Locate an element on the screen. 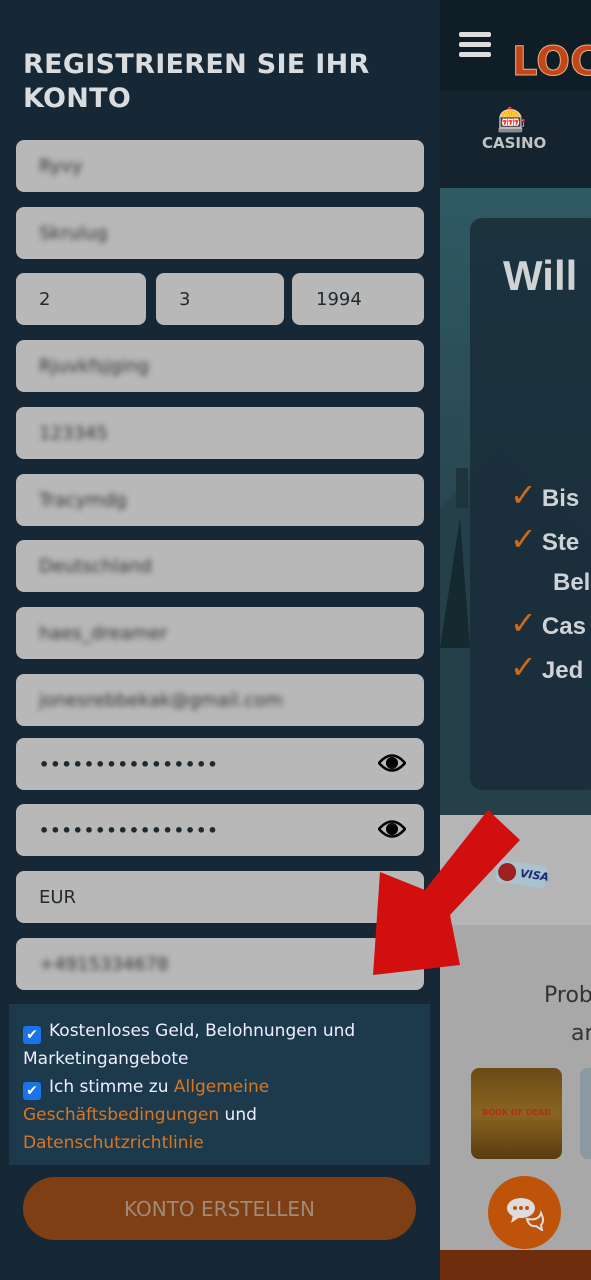 The height and width of the screenshot is (1280, 591). red-arrow-annotation is located at coordinates (446, 892).